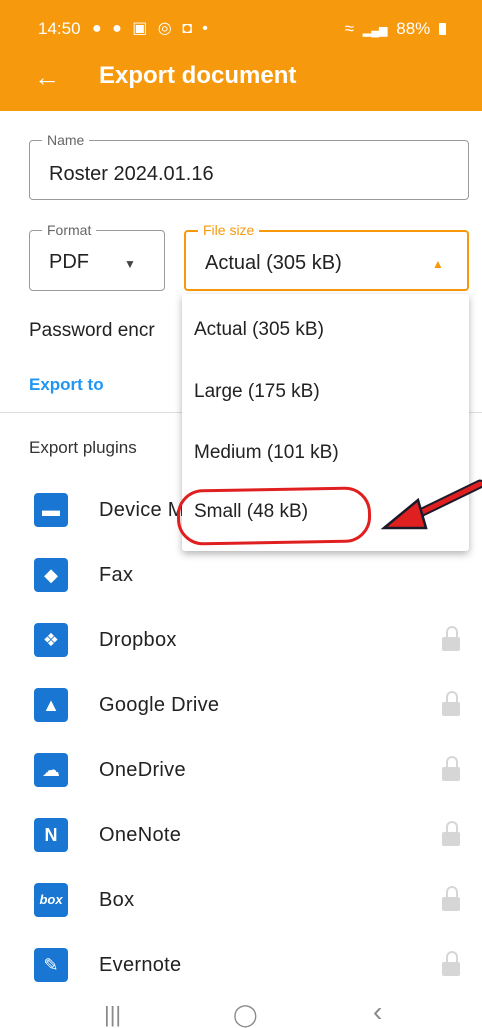 The image size is (482, 1028). I want to click on file-size-select-label: File size, so click(229, 230).